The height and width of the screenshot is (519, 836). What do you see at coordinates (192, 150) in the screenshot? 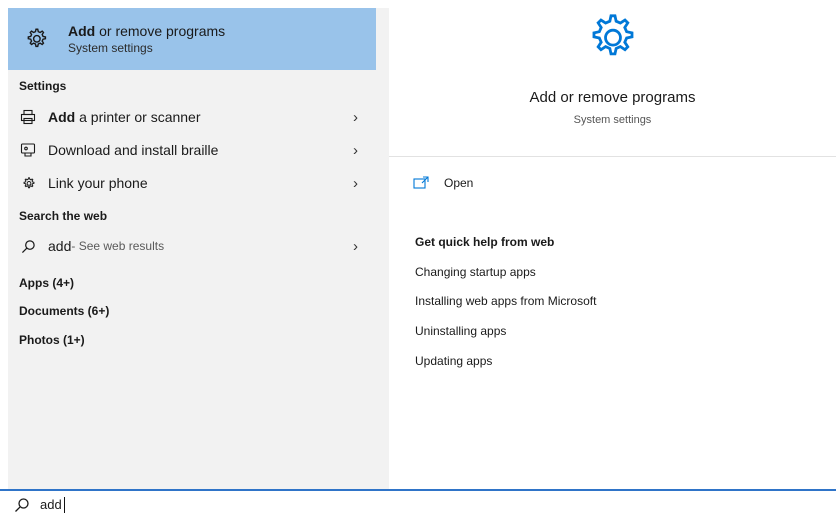
I see `settings-item-braille: Download and install braille ›` at bounding box center [192, 150].